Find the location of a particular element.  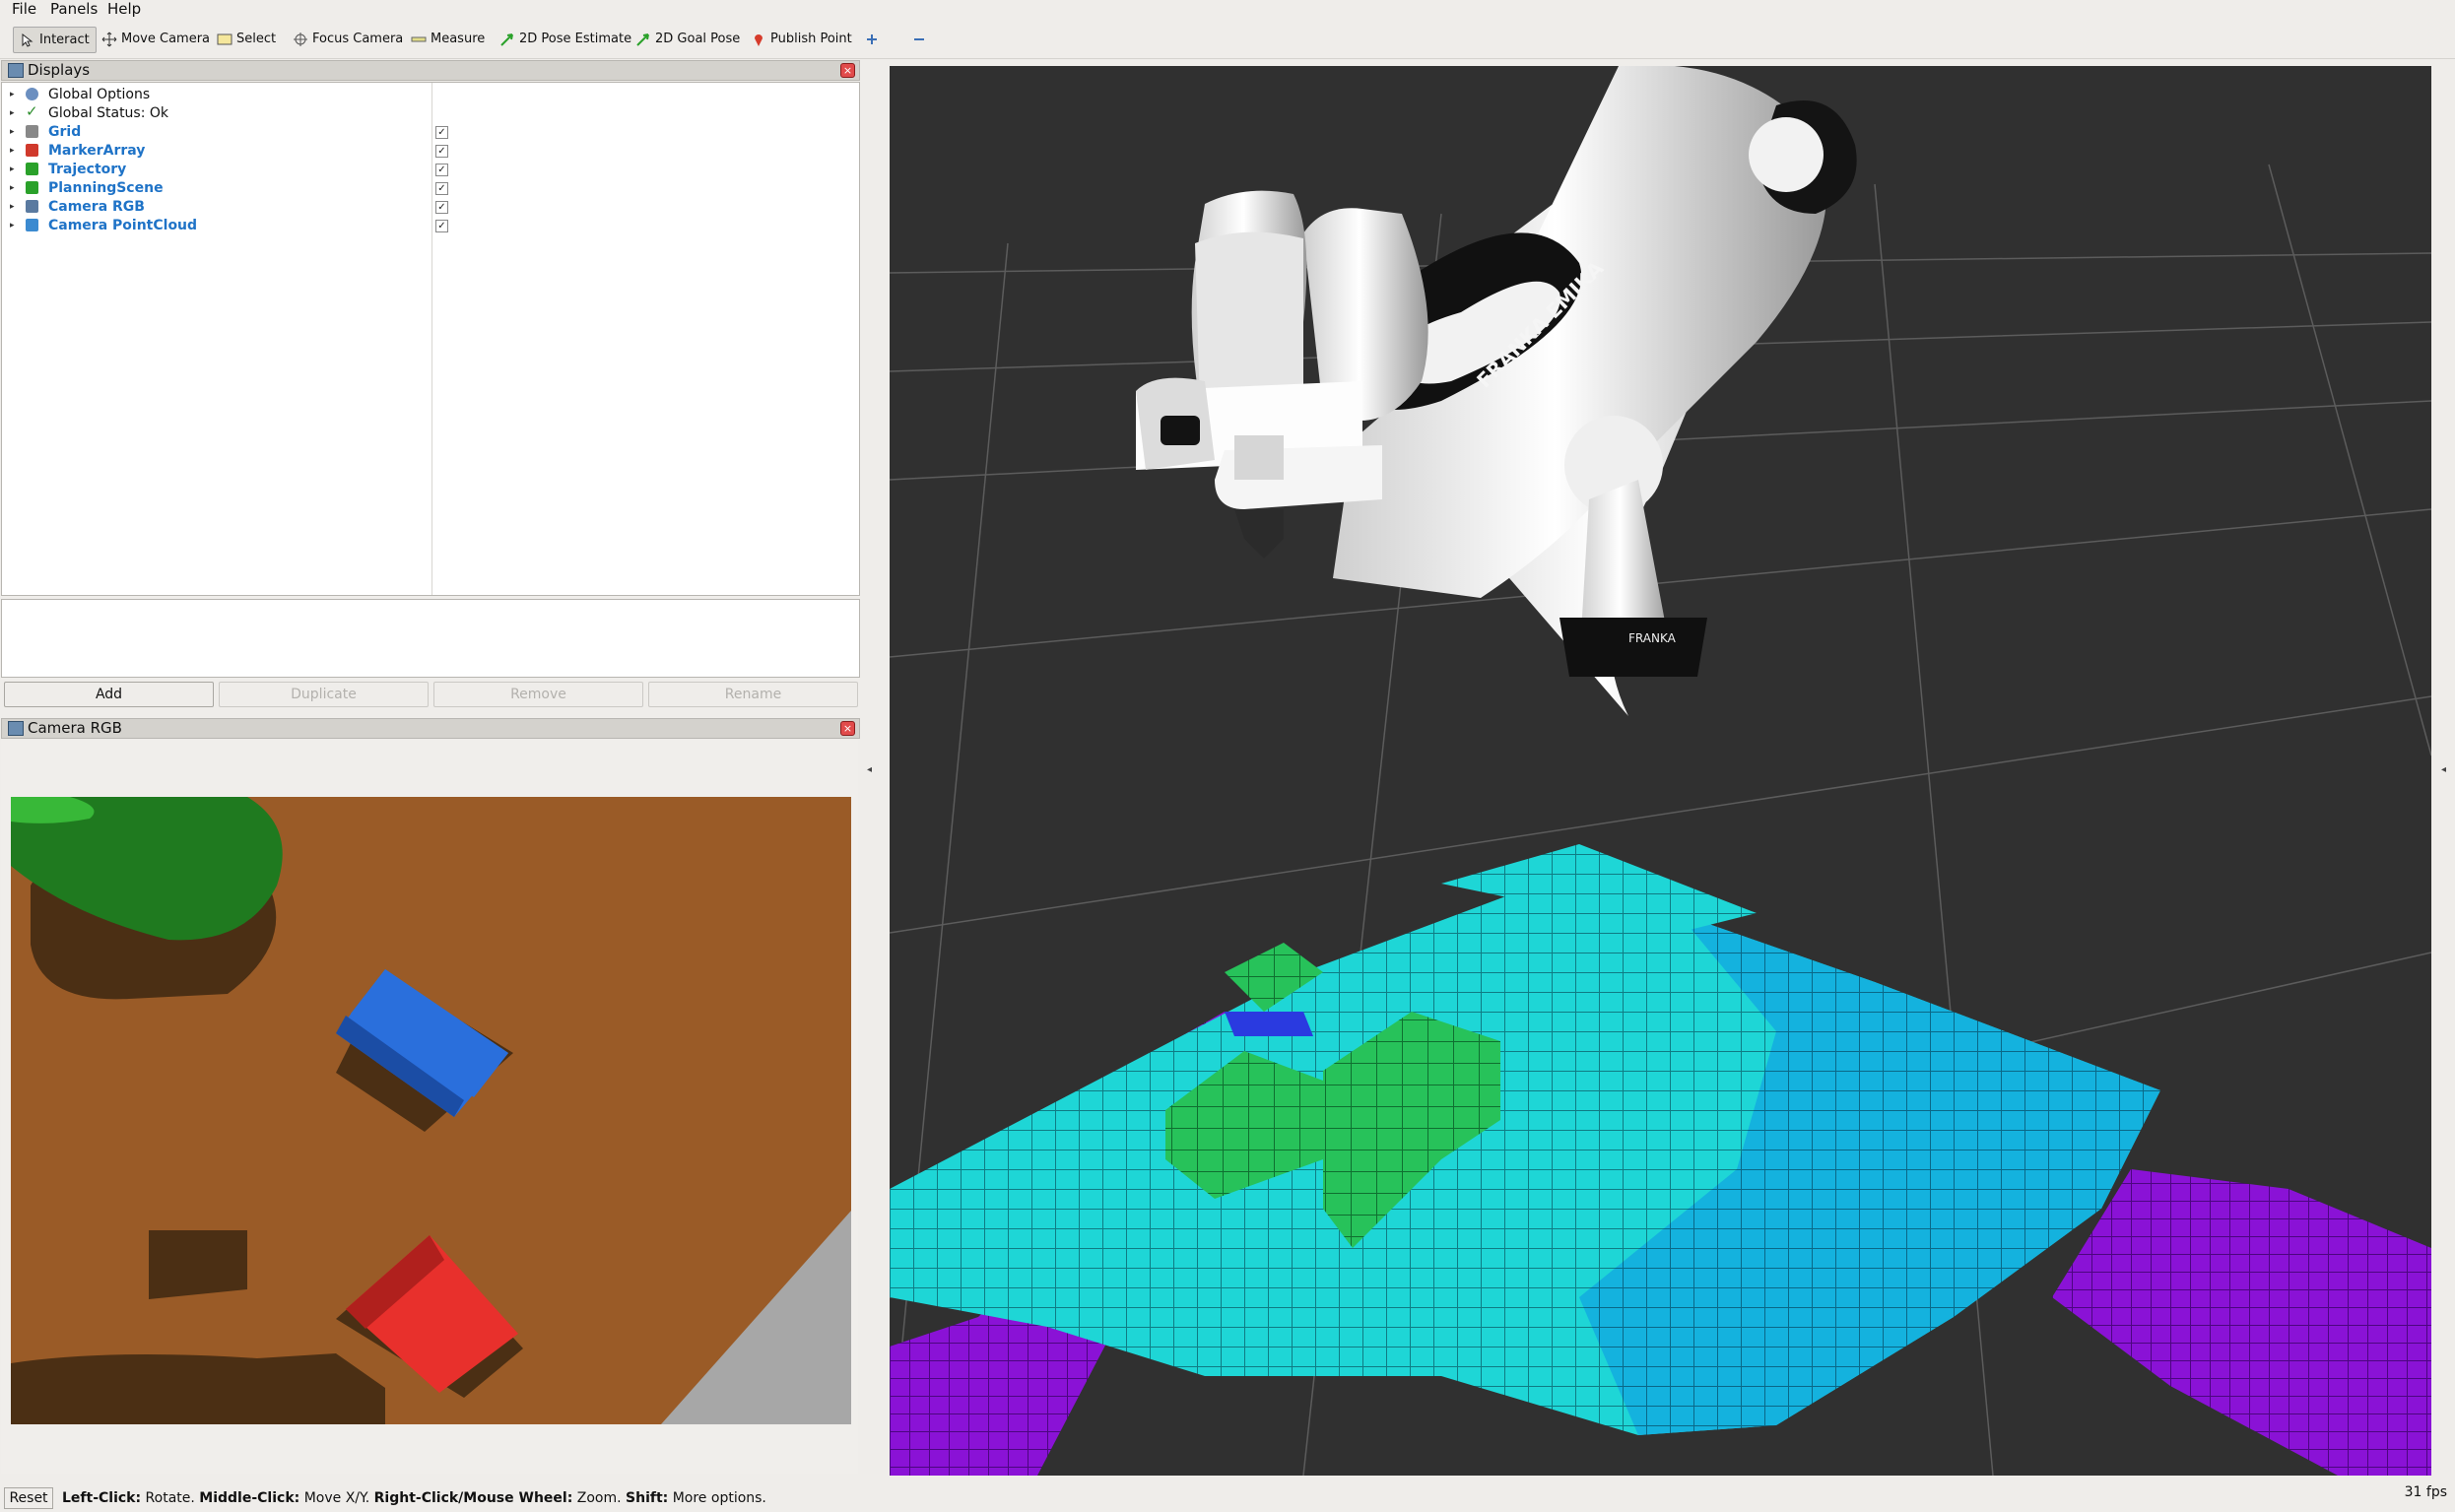

reset-view-button: Reset is located at coordinates (28, 1498).